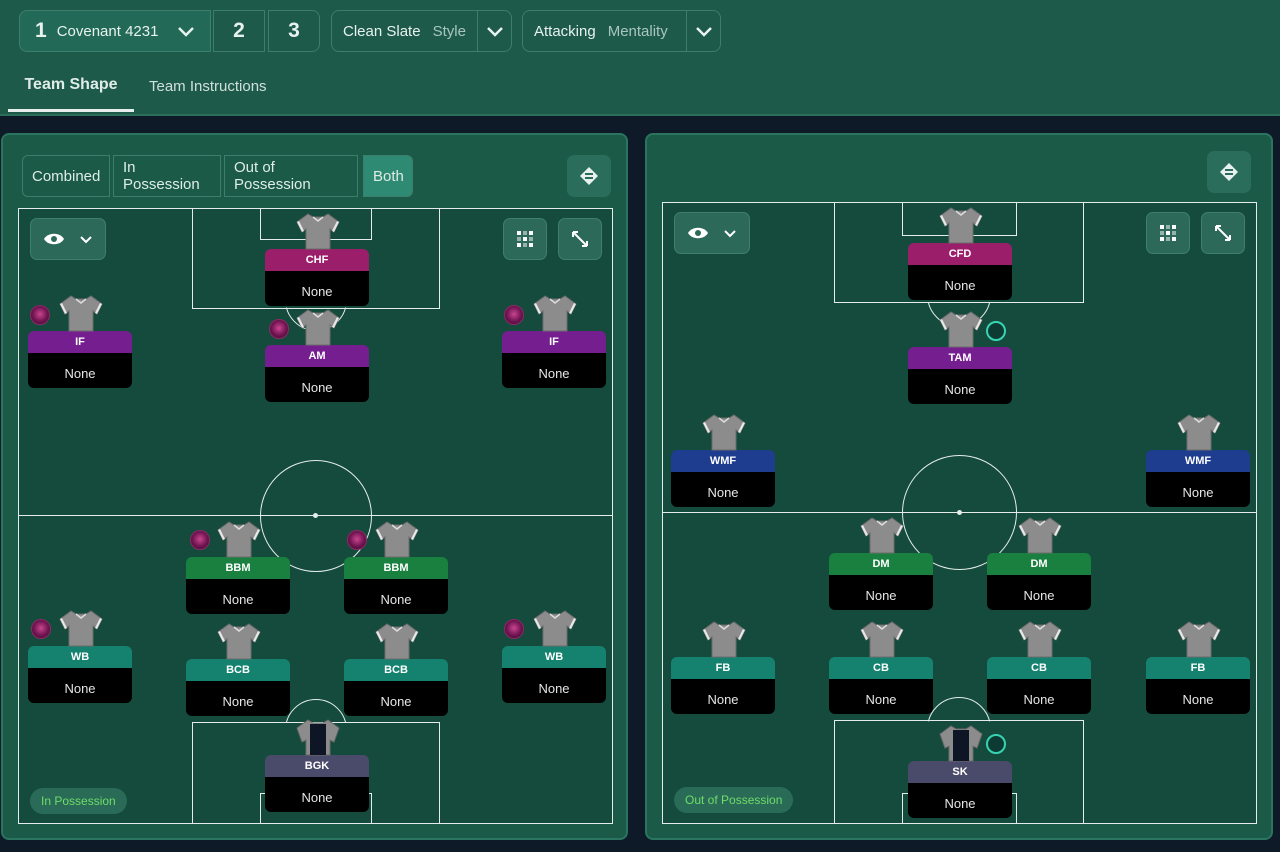 Image resolution: width=1280 pixels, height=852 pixels. I want to click on player-slot: BGK None, so click(317, 783).